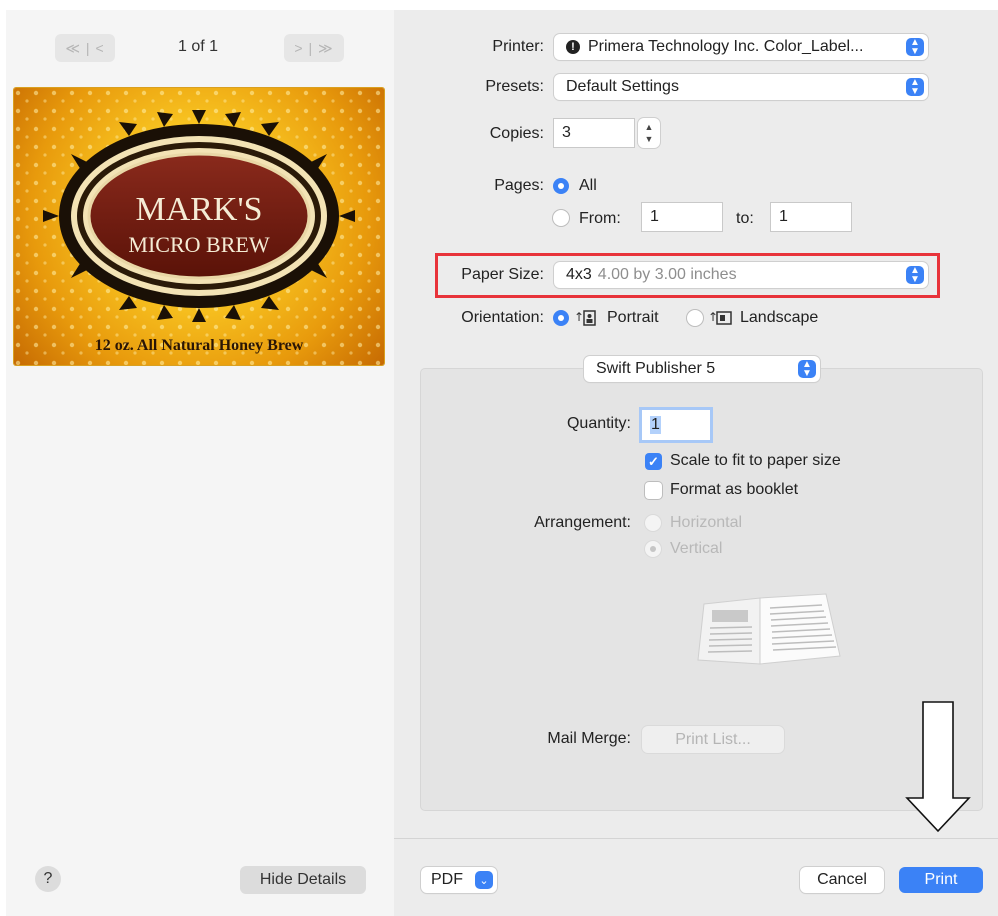  What do you see at coordinates (653, 549) in the screenshot?
I see `vertical-radio` at bounding box center [653, 549].